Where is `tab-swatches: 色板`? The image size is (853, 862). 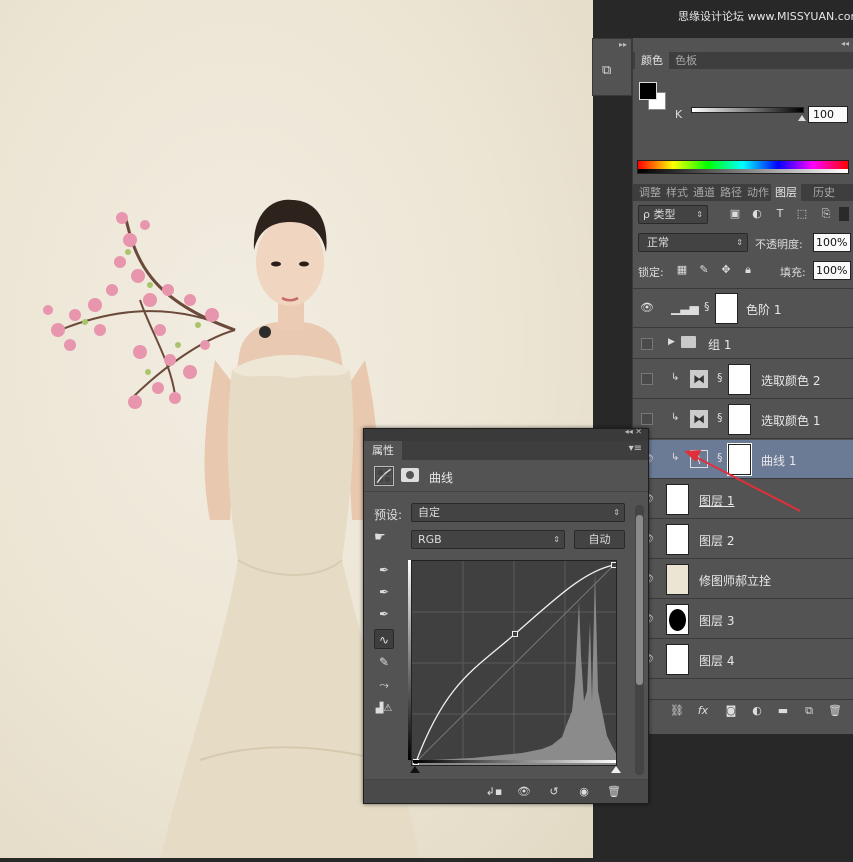 tab-swatches: 色板 is located at coordinates (686, 60).